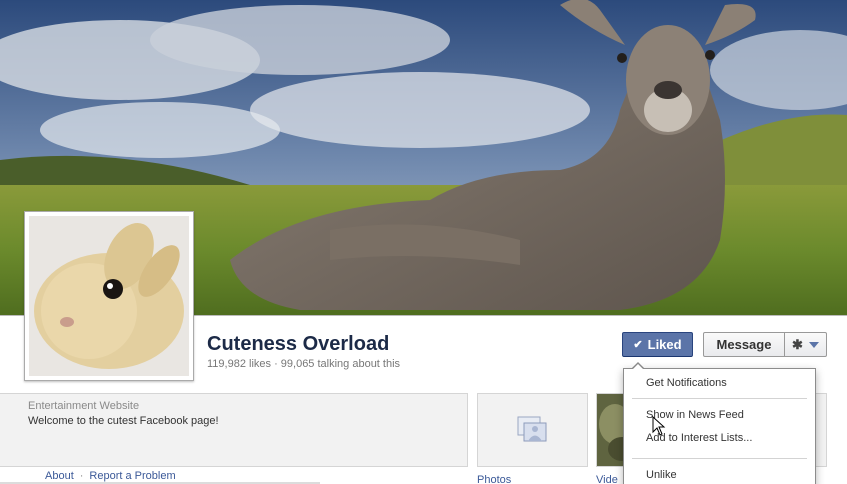 The image size is (847, 484). I want to click on chevron-down-icon, so click(813, 344).